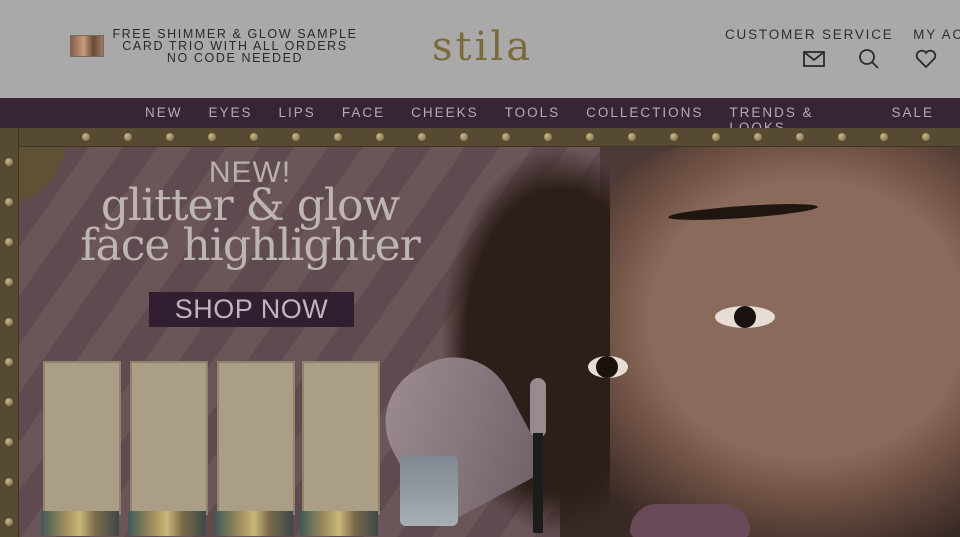 Image resolution: width=960 pixels, height=537 pixels. Describe the element at coordinates (9, 332) in the screenshot. I see `rivet-border-left` at that location.